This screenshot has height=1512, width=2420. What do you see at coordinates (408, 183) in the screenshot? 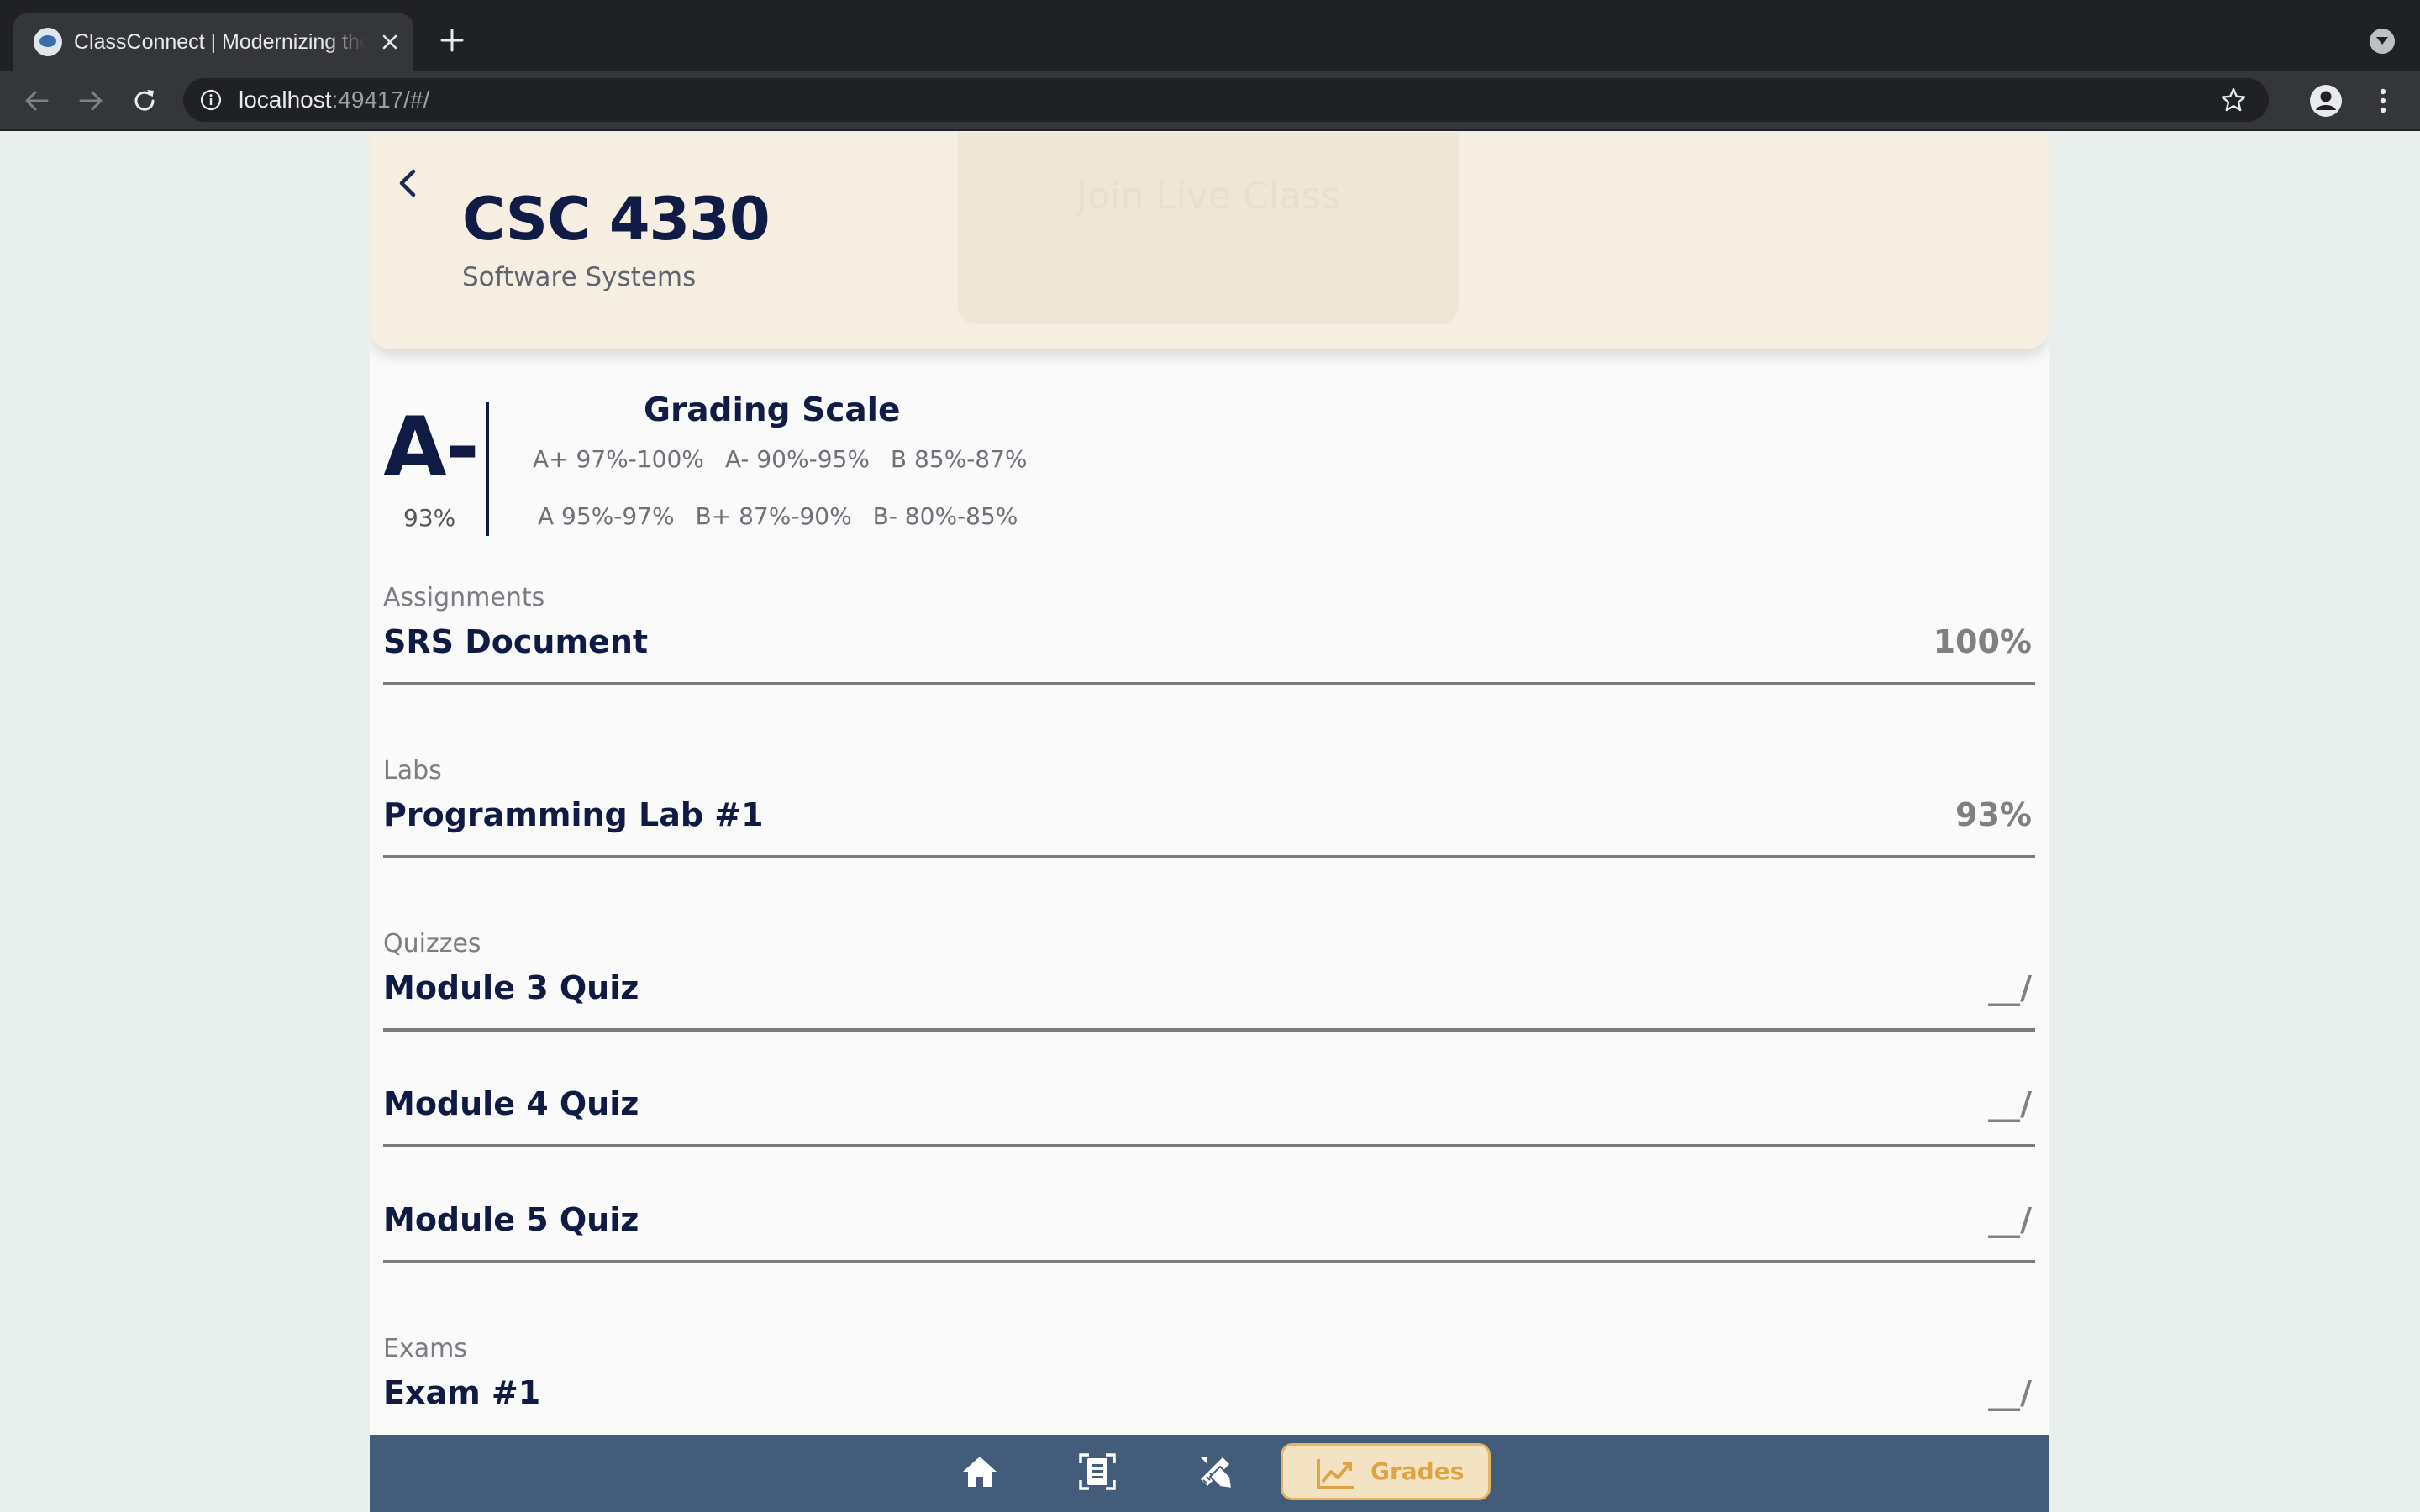
I see `back-chevron-icon` at bounding box center [408, 183].